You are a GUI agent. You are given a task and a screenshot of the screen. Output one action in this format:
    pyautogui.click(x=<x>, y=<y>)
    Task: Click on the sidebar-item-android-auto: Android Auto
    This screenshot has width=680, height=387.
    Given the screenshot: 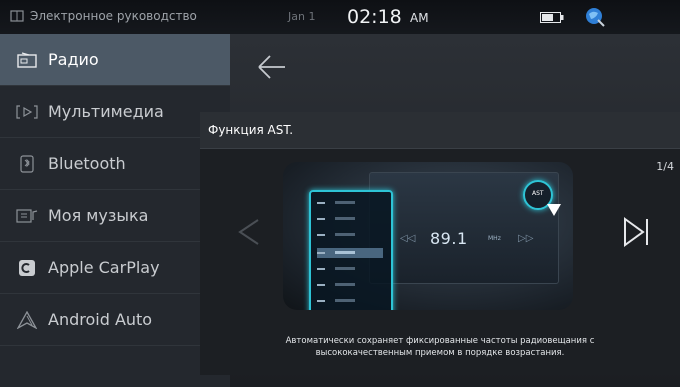 What is the action you would take?
    pyautogui.click(x=115, y=320)
    